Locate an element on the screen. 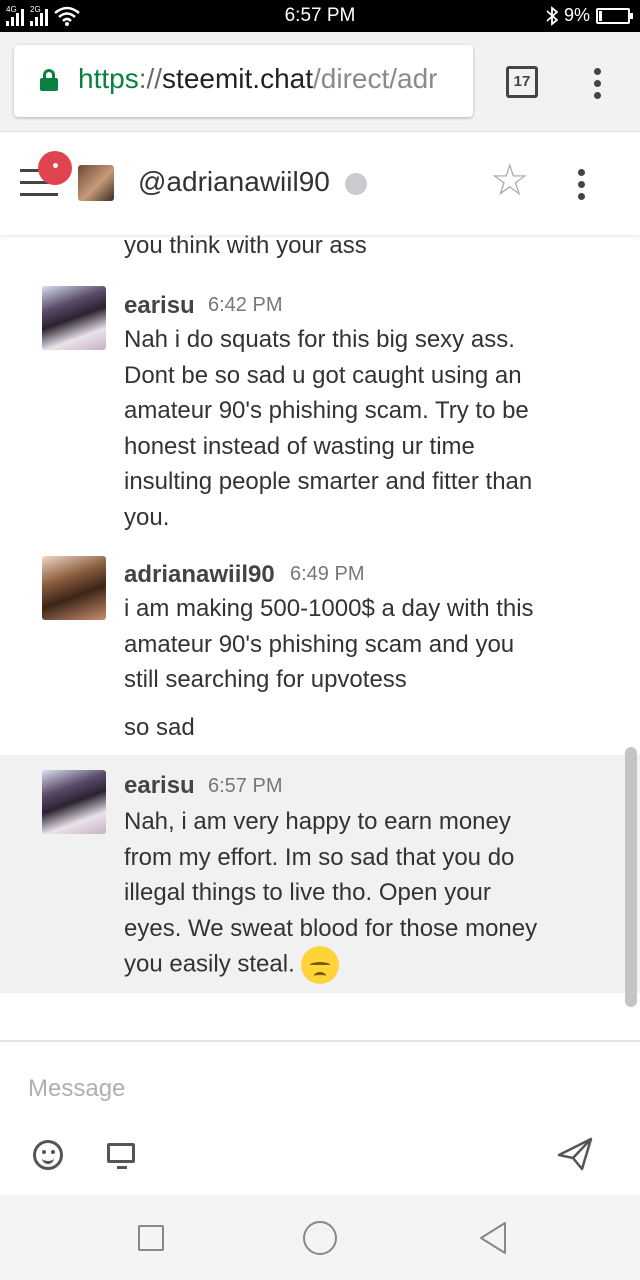  status-bar: 4G 2G 6:57 PM 9% is located at coordinates (320, 16).